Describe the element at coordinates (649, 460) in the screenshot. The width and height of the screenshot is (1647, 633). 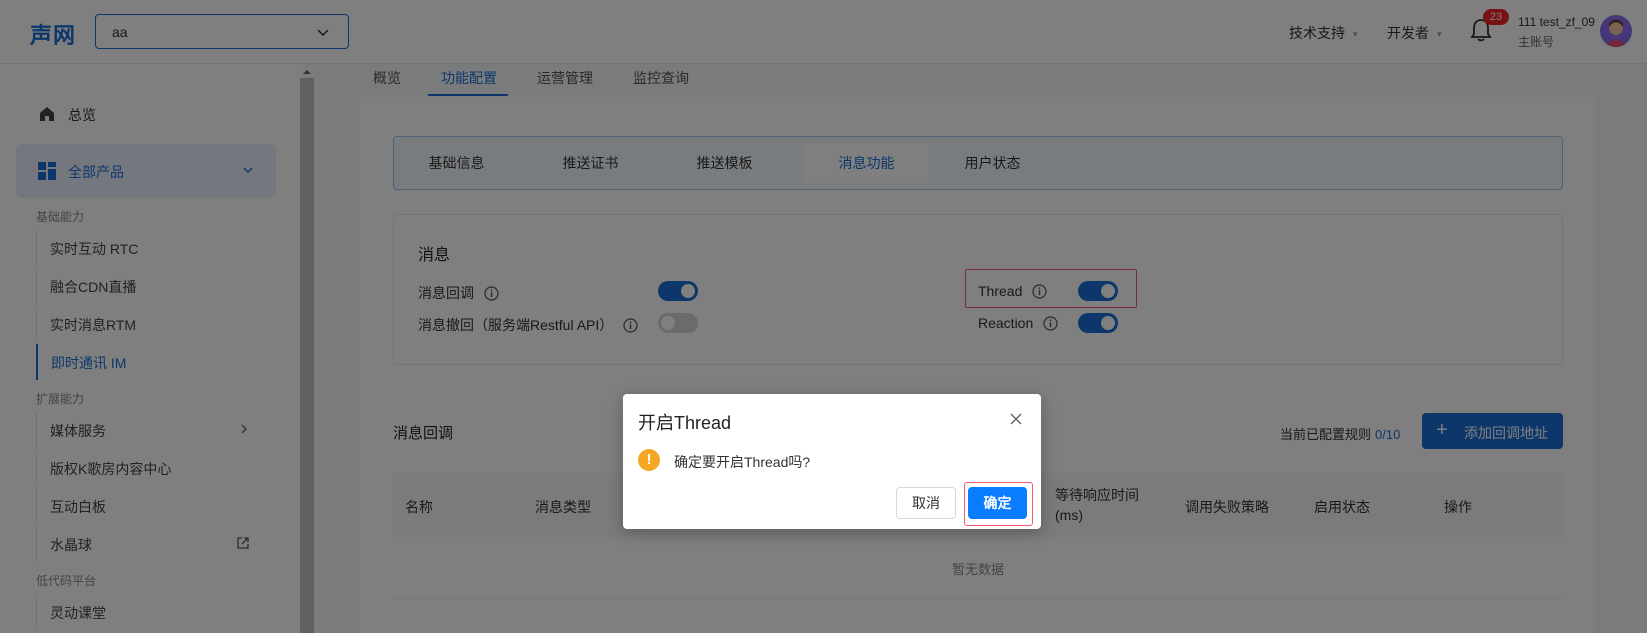
I see `warning-icon: !` at that location.